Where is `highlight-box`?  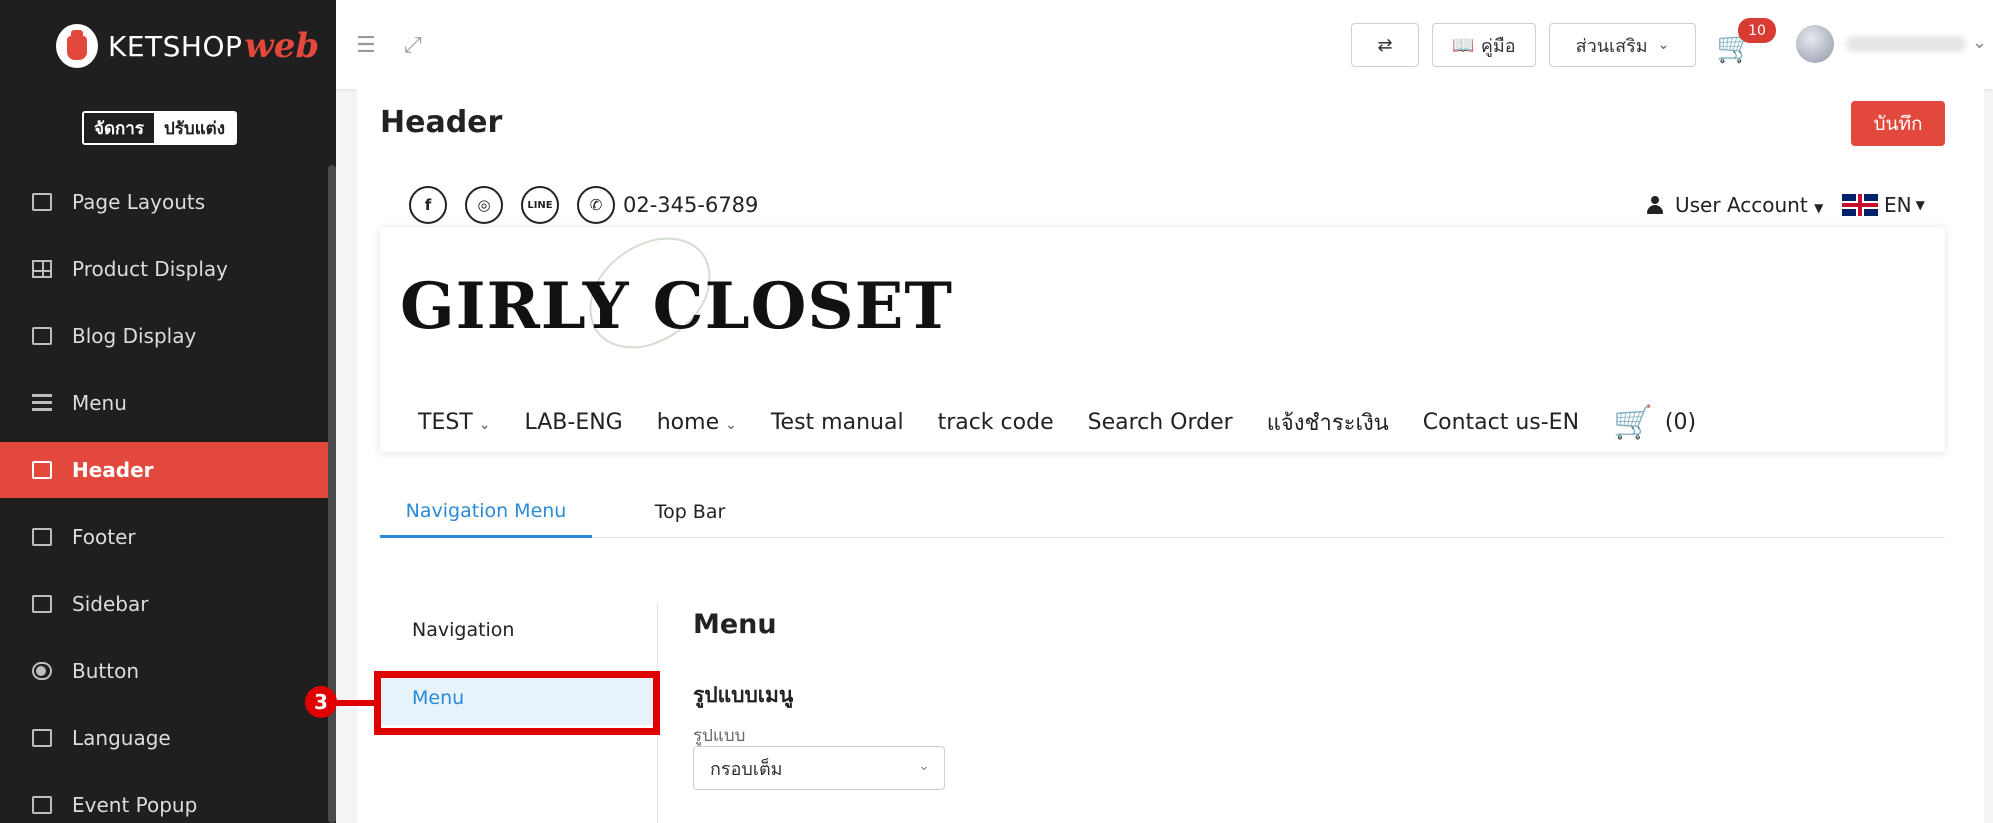 highlight-box is located at coordinates (517, 703).